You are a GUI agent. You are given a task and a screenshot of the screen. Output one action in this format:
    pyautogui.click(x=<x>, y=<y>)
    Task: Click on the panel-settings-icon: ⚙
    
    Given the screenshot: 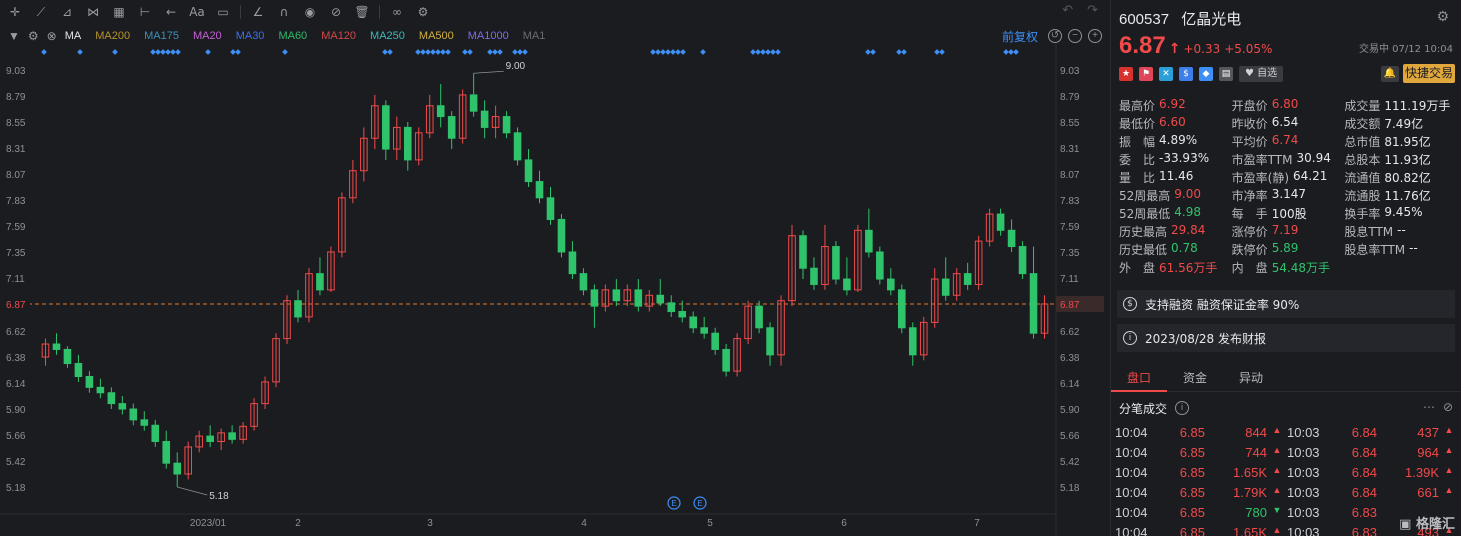 What is the action you would take?
    pyautogui.click(x=1442, y=17)
    